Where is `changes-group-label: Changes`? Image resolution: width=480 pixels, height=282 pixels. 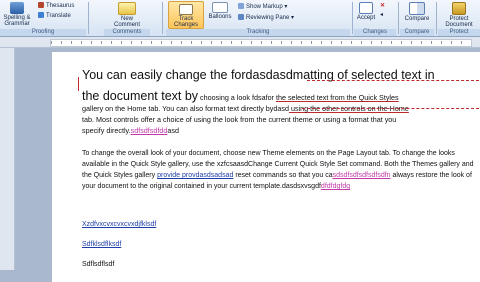
changes-group-label: Changes is located at coordinates (375, 32).